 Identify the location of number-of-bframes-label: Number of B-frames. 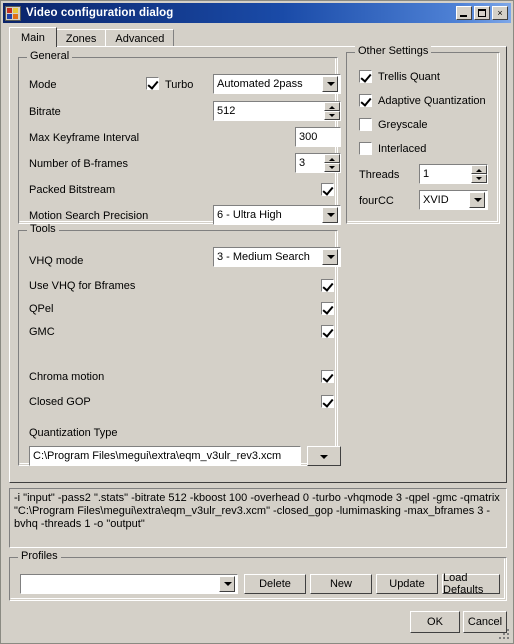
(79, 164).